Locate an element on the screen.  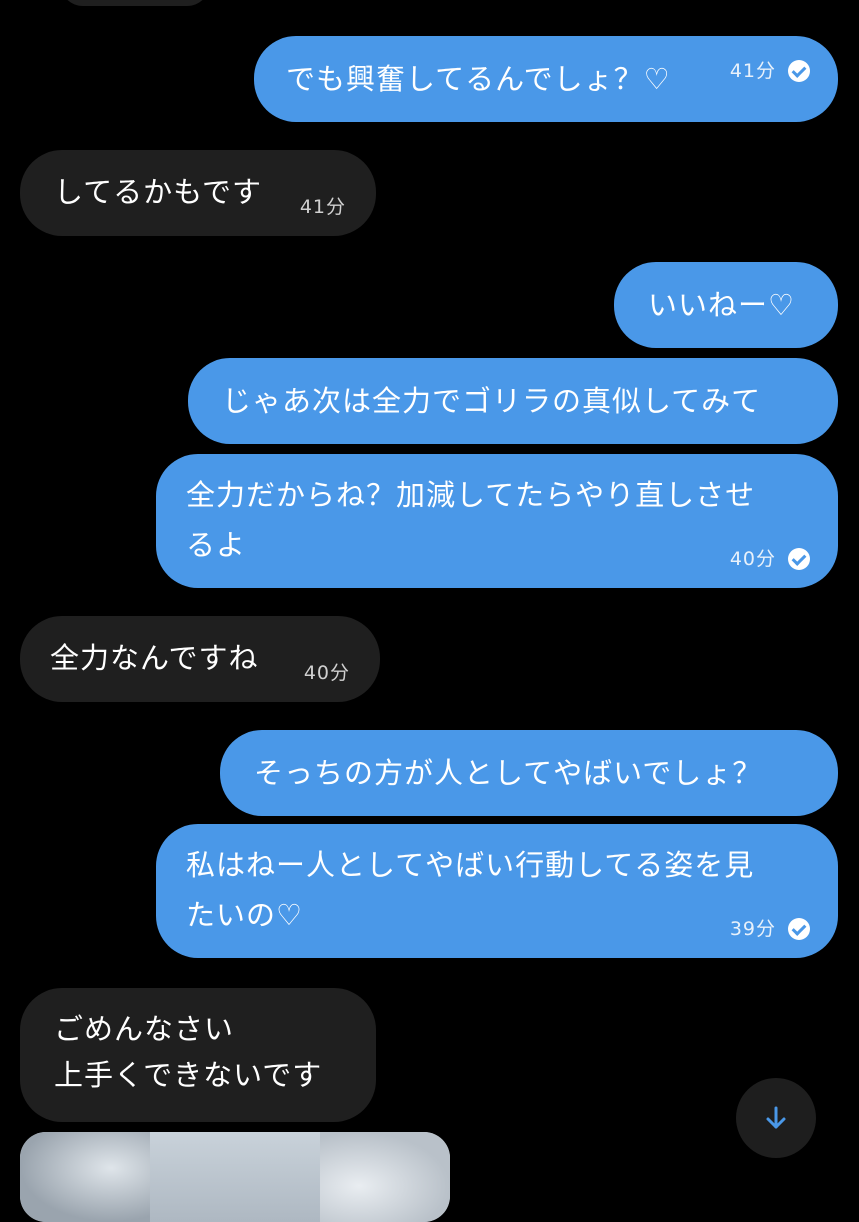
message-bubble-incoming: 全力なんですね 40分 is located at coordinates (200, 659).